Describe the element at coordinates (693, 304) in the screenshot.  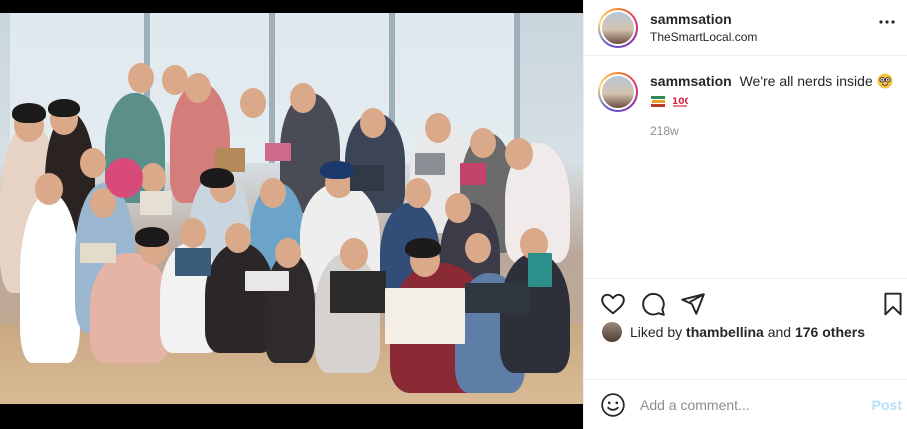
I see `share-icon` at that location.